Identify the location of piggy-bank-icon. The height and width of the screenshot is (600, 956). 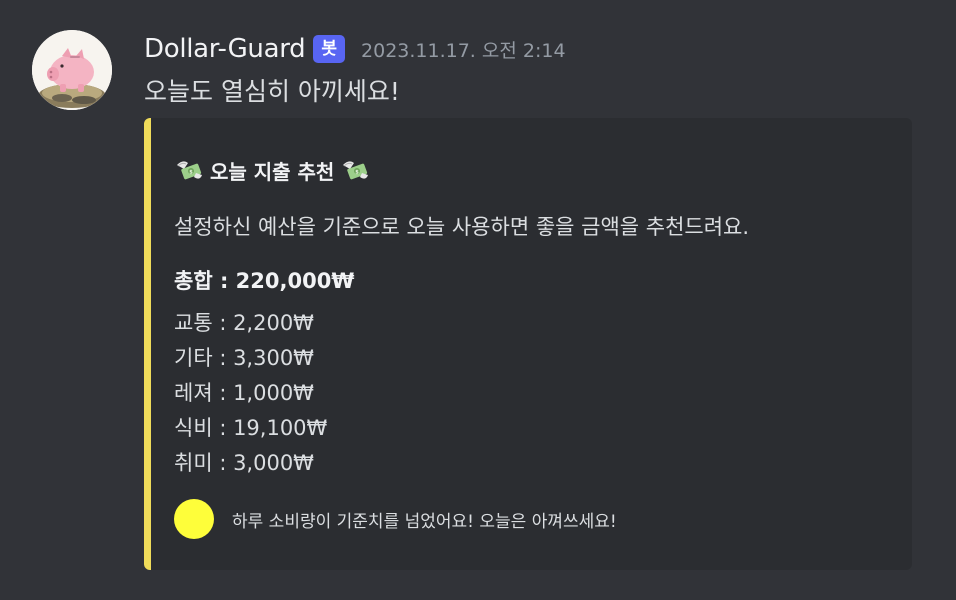
(72, 70).